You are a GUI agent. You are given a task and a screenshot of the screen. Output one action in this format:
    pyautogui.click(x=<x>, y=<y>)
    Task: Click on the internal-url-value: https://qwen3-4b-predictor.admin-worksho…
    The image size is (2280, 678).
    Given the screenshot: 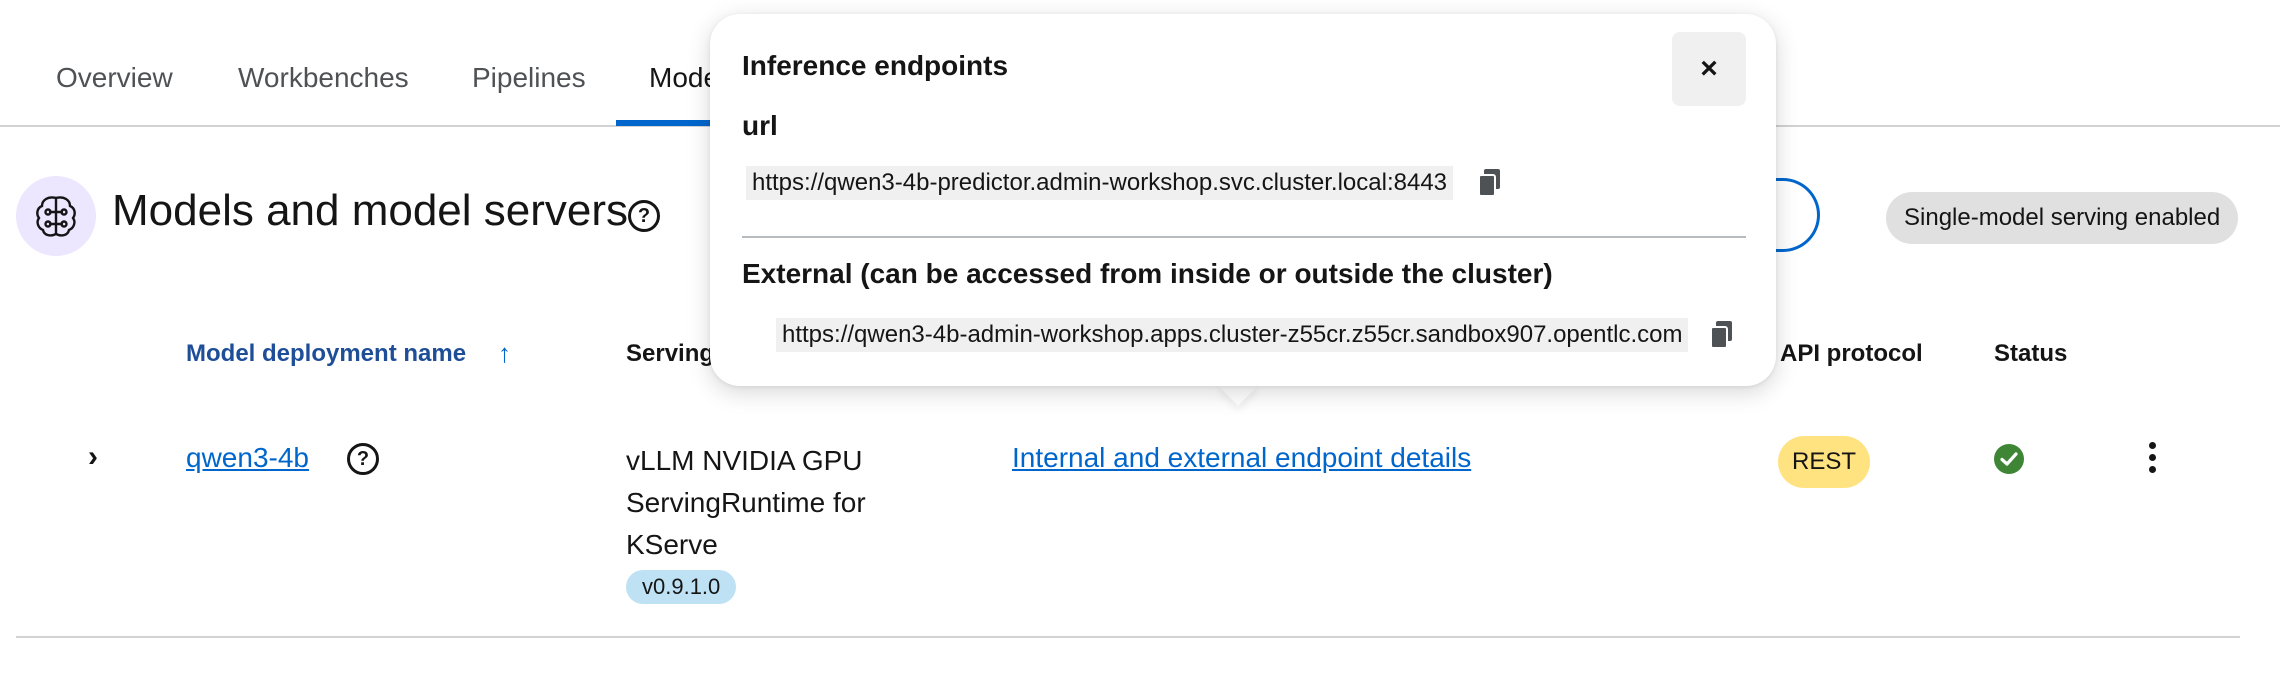 What is the action you would take?
    pyautogui.click(x=1100, y=183)
    